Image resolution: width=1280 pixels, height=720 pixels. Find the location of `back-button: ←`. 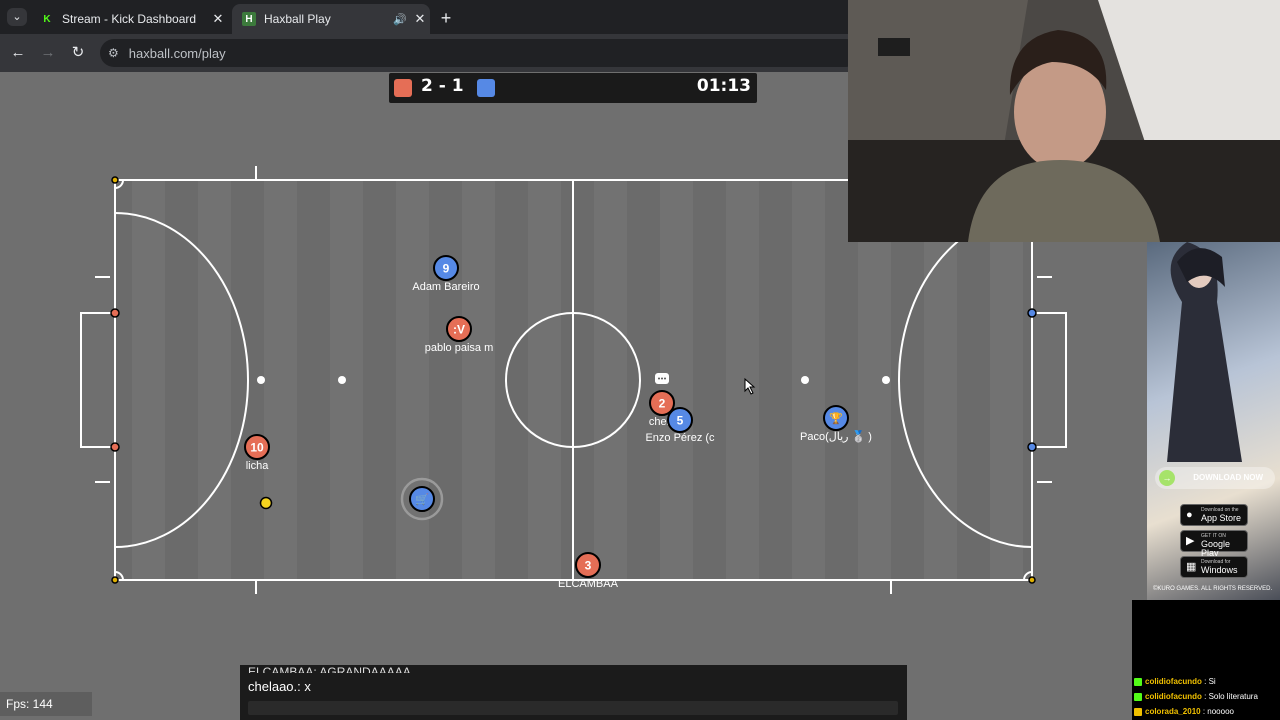

back-button: ← is located at coordinates (18, 53).